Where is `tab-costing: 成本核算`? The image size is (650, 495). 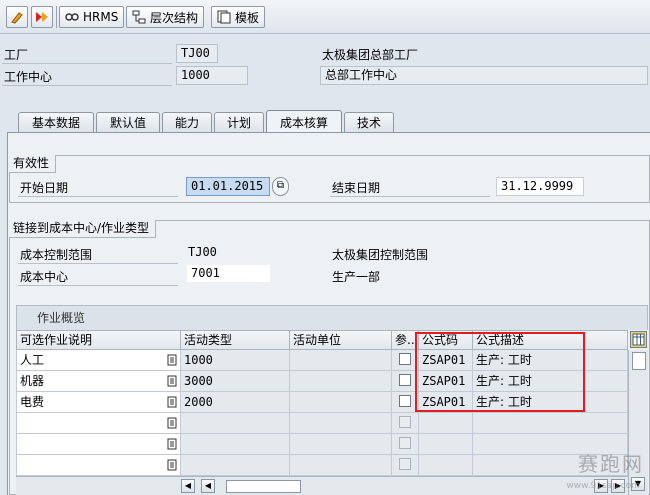
tab-costing: 成本核算 is located at coordinates (304, 121).